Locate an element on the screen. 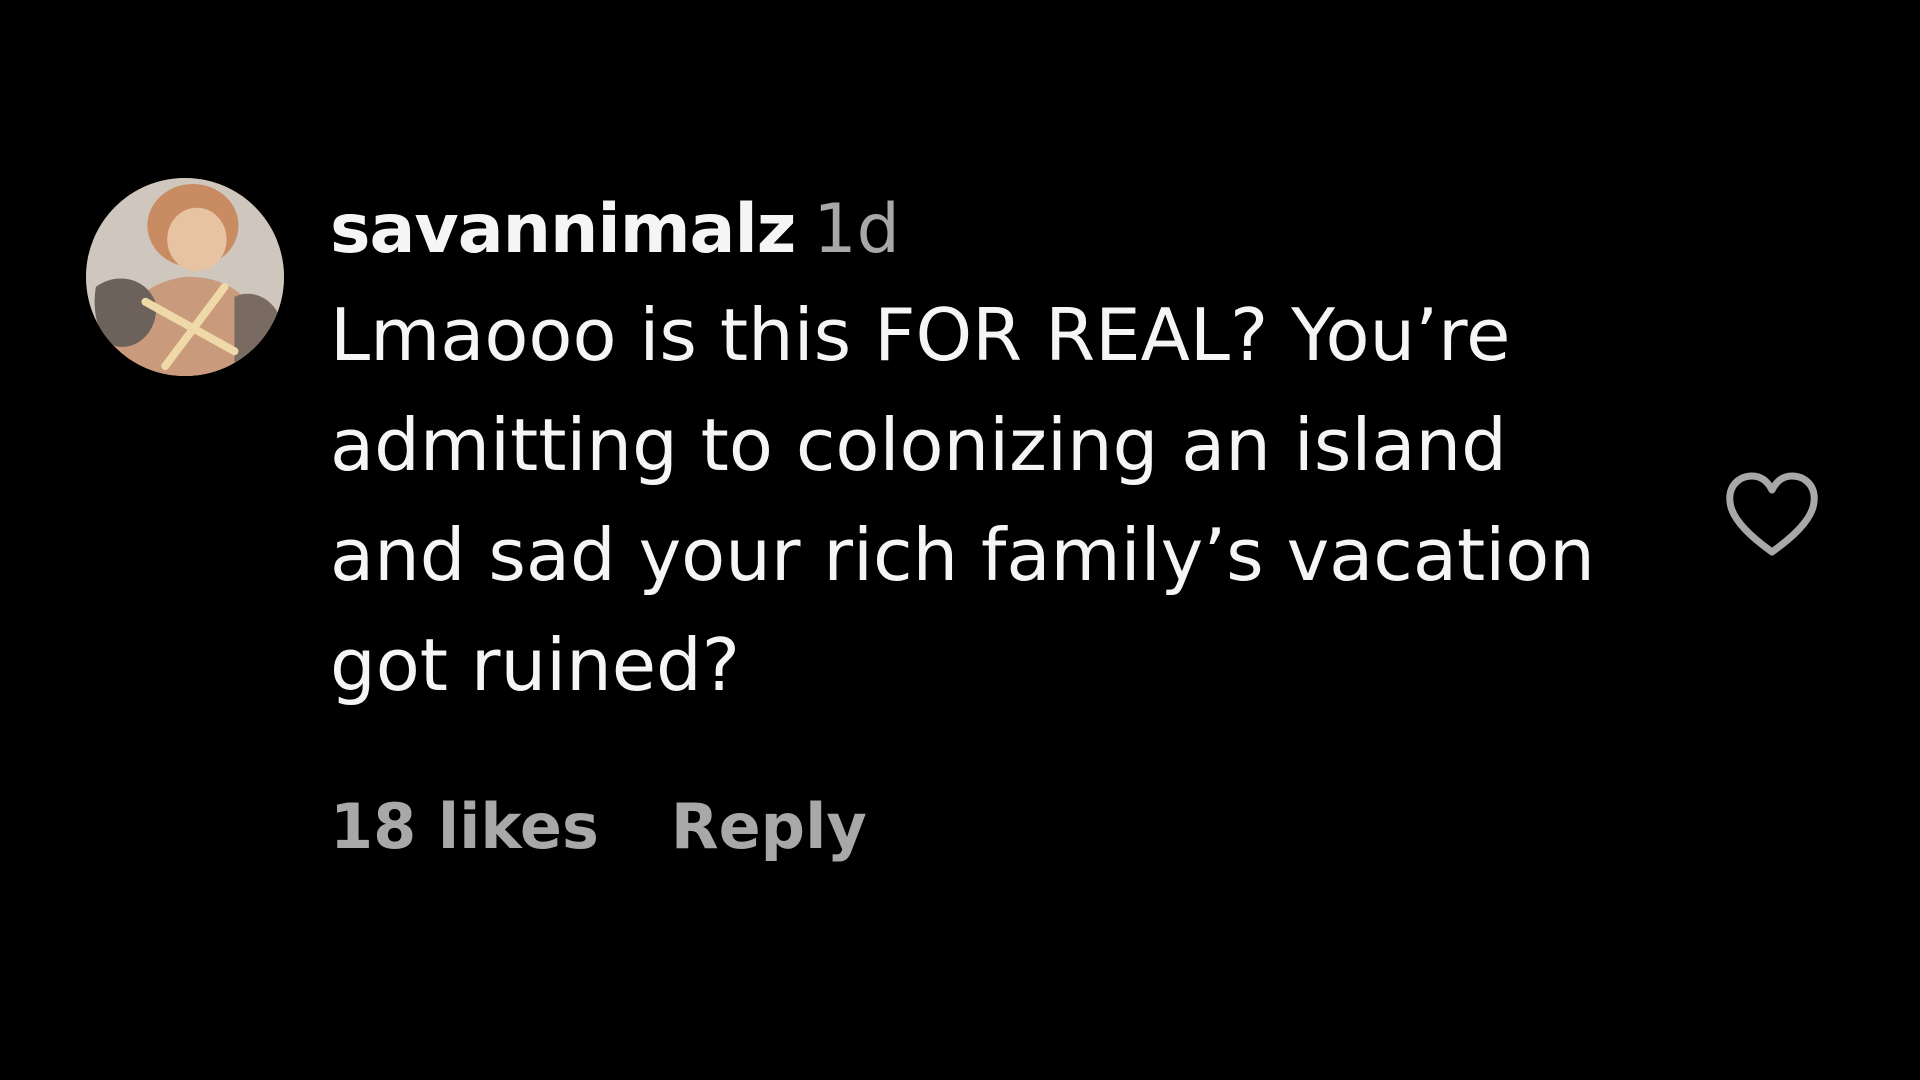  reply-button: Reply is located at coordinates (769, 826).